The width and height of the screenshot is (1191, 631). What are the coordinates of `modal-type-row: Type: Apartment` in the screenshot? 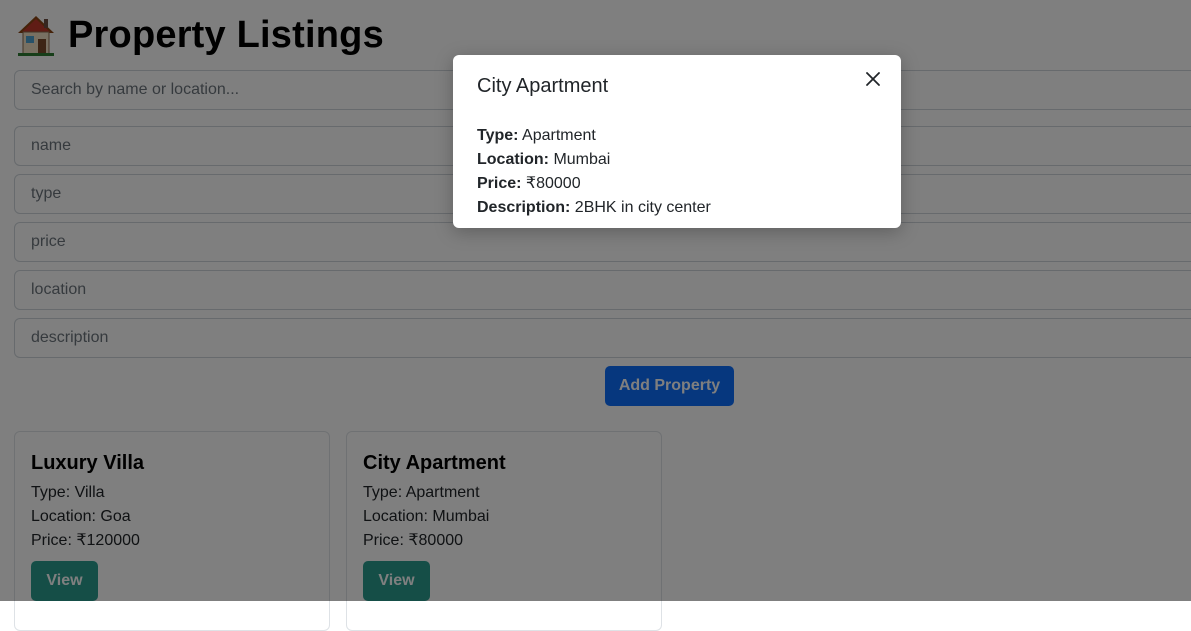 It's located at (677, 136).